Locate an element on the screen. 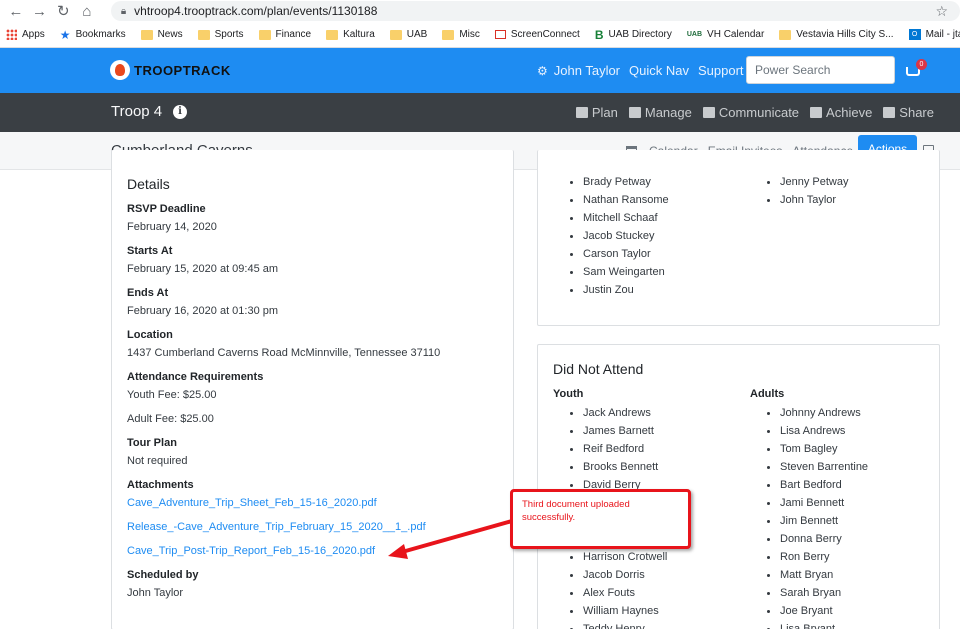 This screenshot has width=960, height=629. callout-arrow is located at coordinates (450, 539).